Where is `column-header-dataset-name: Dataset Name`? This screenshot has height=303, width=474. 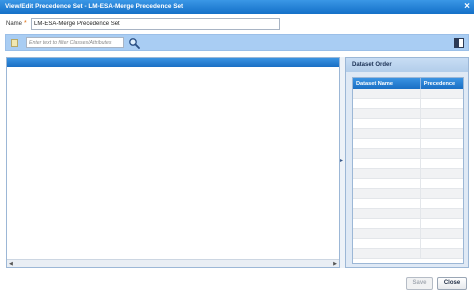 column-header-dataset-name: Dataset Name is located at coordinates (387, 83).